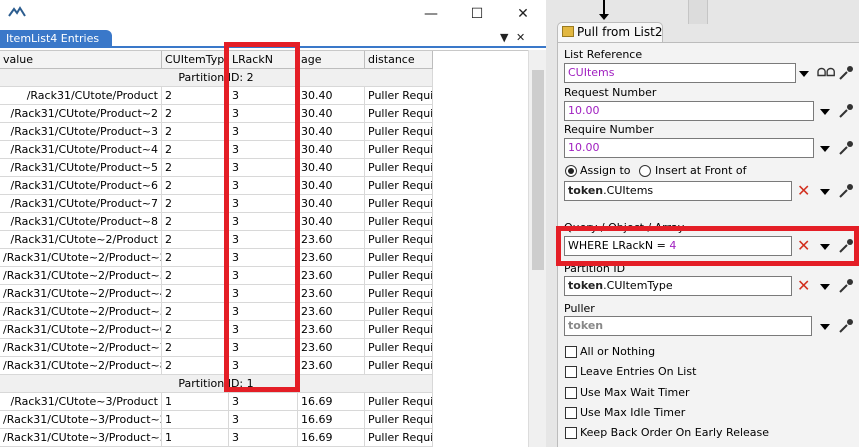  I want to click on scrollbar-thumb, so click(538, 170).